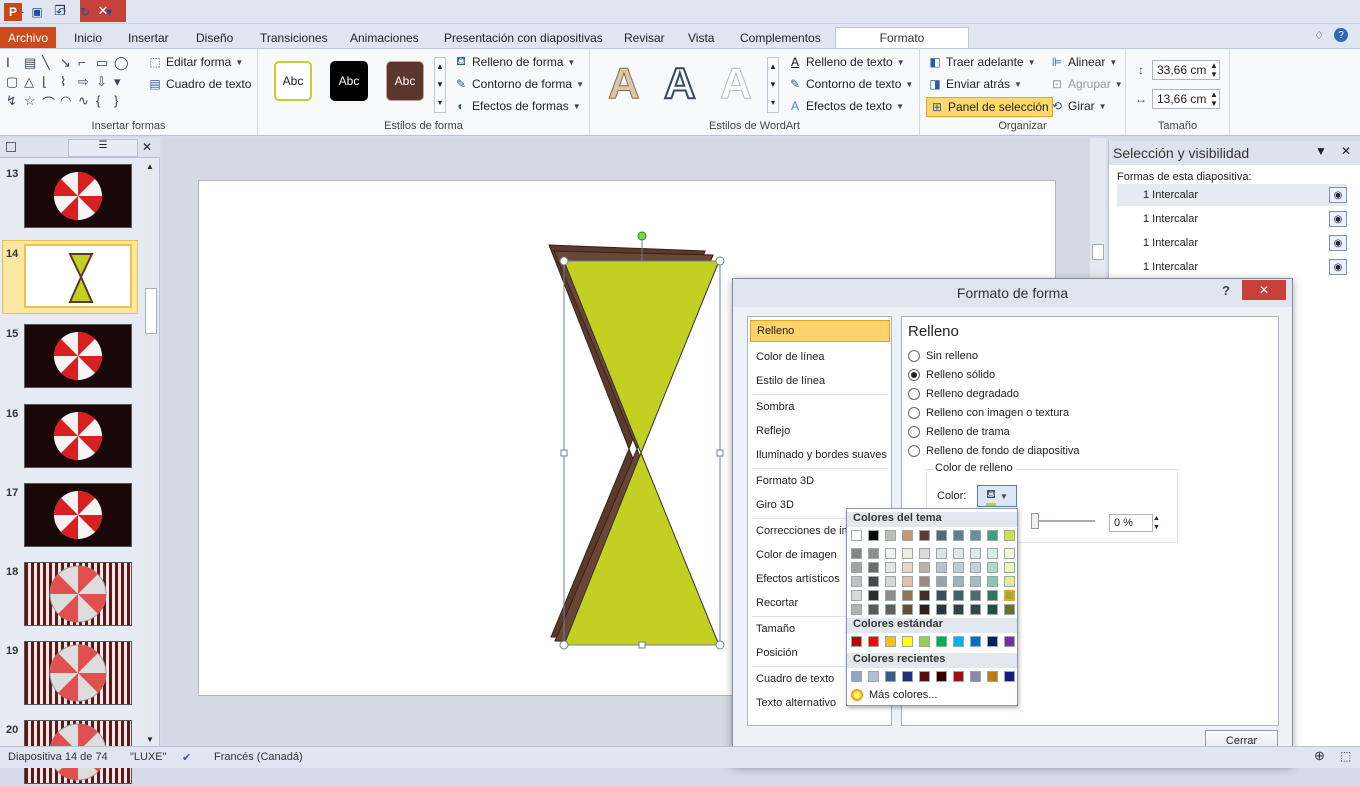  Describe the element at coordinates (820, 357) in the screenshot. I see `category-item: Color de línea` at that location.